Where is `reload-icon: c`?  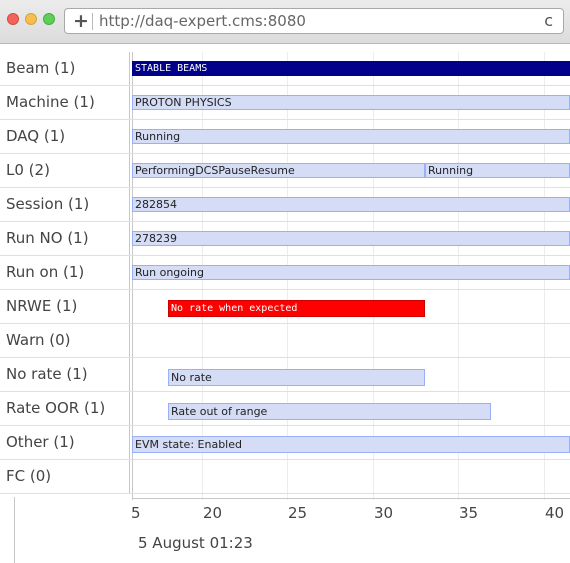
reload-icon: c is located at coordinates (548, 21).